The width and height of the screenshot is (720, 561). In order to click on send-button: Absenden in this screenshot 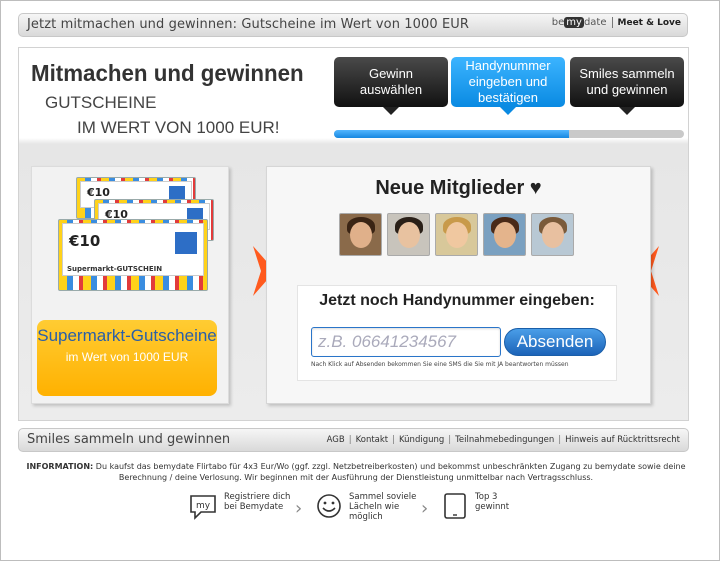, I will do `click(555, 342)`.